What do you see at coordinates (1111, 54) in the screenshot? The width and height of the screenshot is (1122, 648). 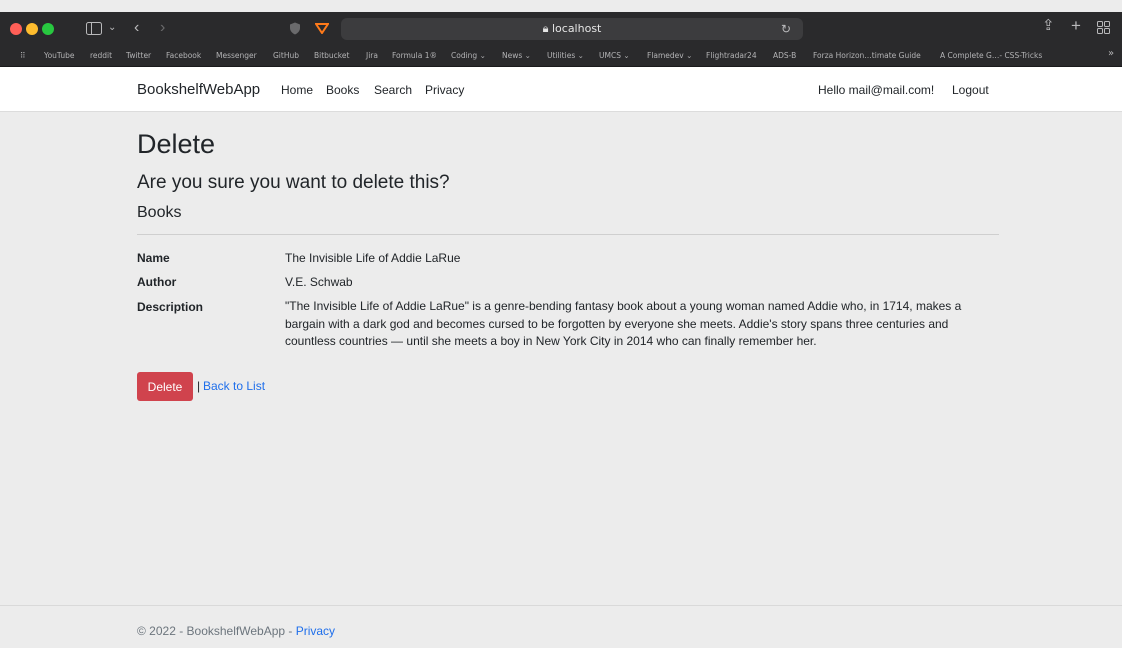 I see `more-bookmarks-icon: »` at bounding box center [1111, 54].